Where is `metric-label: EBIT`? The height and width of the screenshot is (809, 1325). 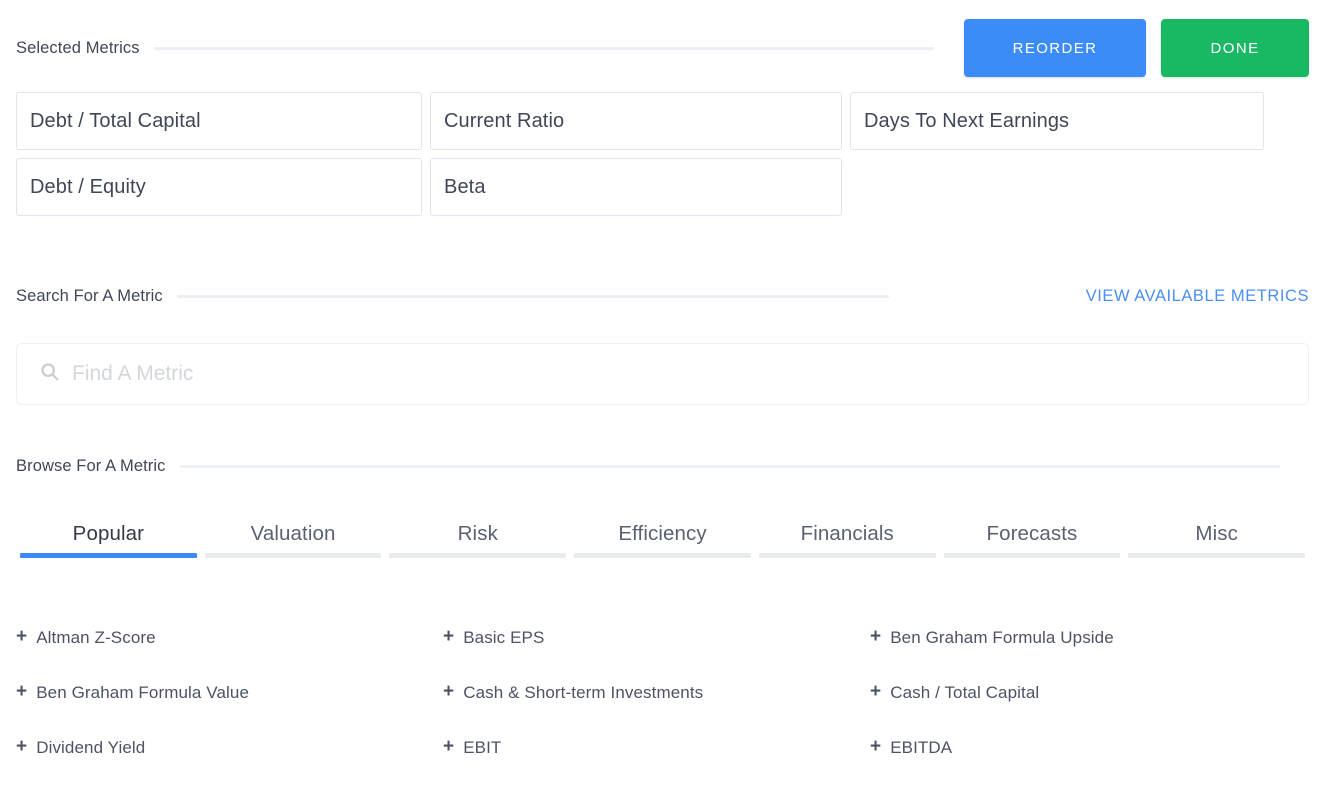 metric-label: EBIT is located at coordinates (482, 747).